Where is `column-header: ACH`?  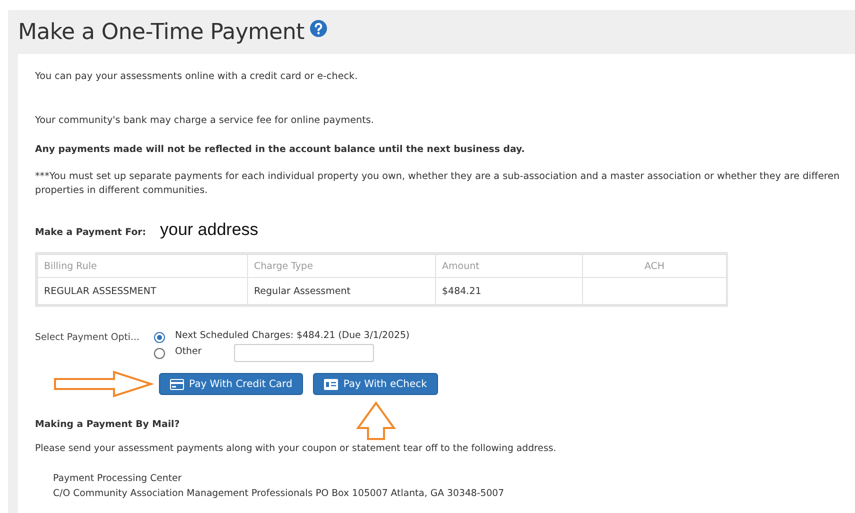 column-header: ACH is located at coordinates (654, 266).